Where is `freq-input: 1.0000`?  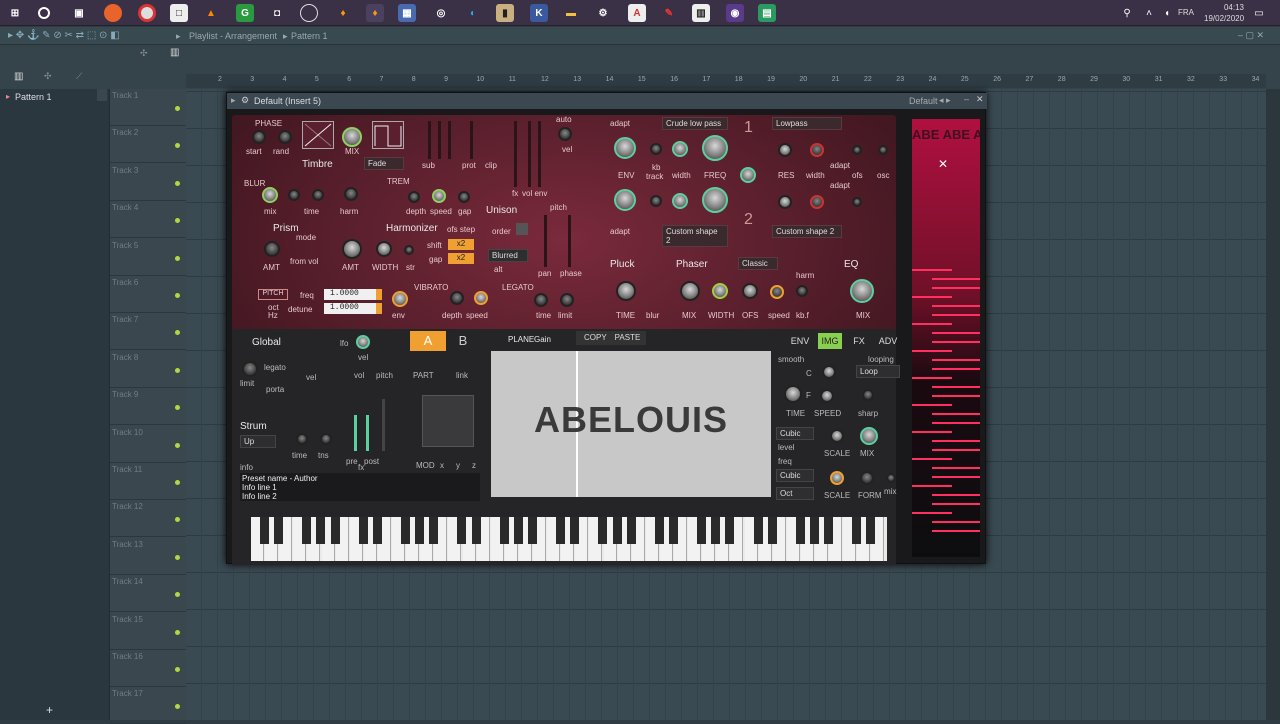 freq-input: 1.0000 is located at coordinates (353, 294).